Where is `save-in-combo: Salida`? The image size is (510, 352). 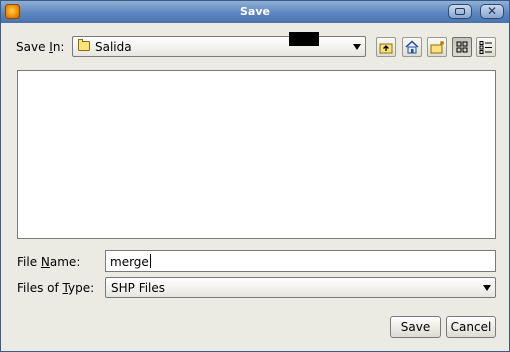 save-in-combo: Salida is located at coordinates (219, 46).